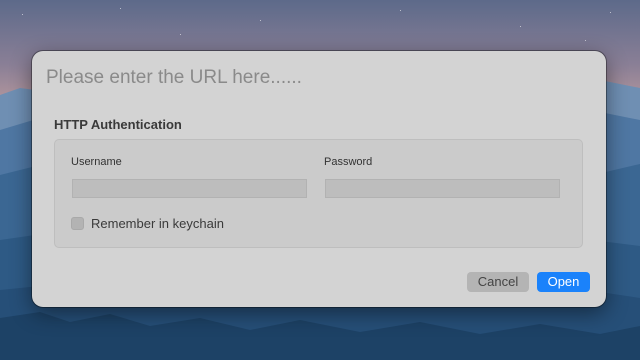 The image size is (640, 360). I want to click on http-authentication-title: HTTP Authentication, so click(118, 124).